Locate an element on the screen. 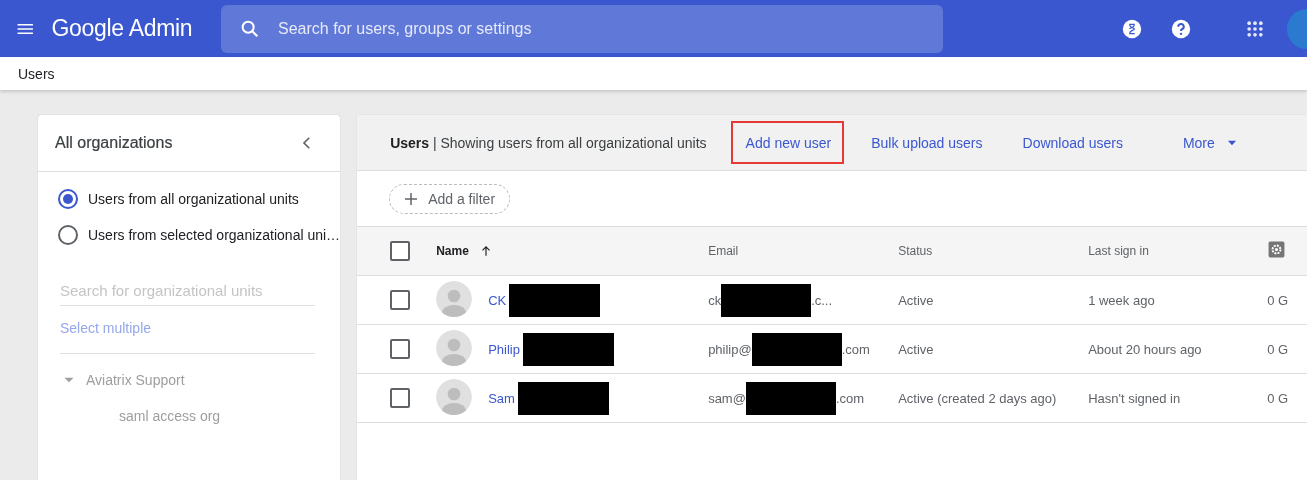 The image size is (1307, 480). status-text: Active (created 2 days ago) is located at coordinates (977, 398).